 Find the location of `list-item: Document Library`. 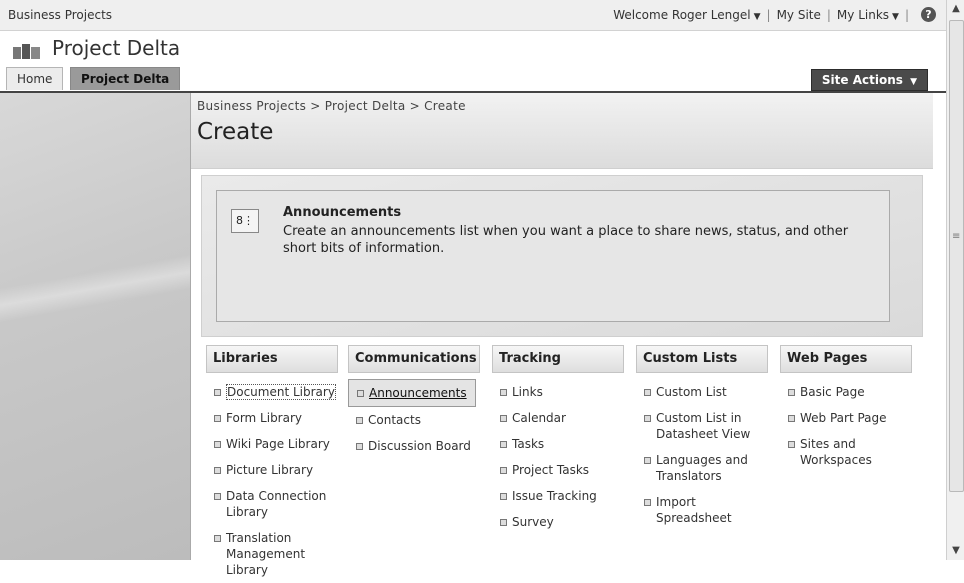

list-item: Document Library is located at coordinates (272, 392).